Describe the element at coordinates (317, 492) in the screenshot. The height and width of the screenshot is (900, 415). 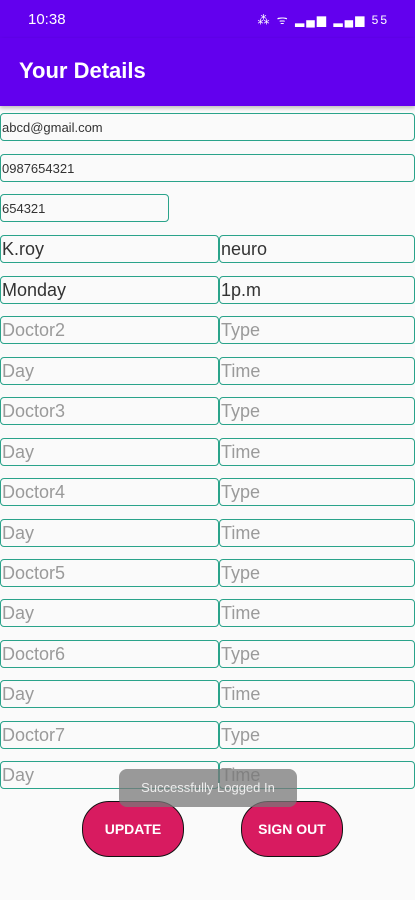
I see `type4-field` at that location.